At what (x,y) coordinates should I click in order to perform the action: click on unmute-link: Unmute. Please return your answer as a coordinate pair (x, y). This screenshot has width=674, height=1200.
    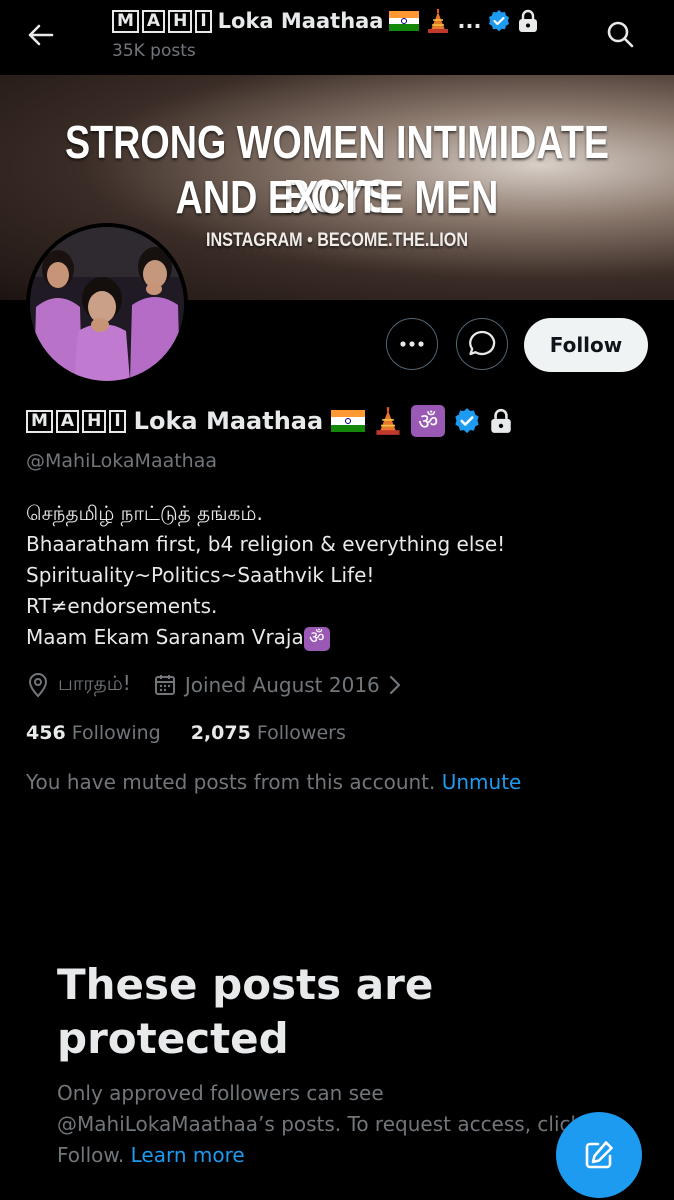
    Looking at the image, I should click on (482, 782).